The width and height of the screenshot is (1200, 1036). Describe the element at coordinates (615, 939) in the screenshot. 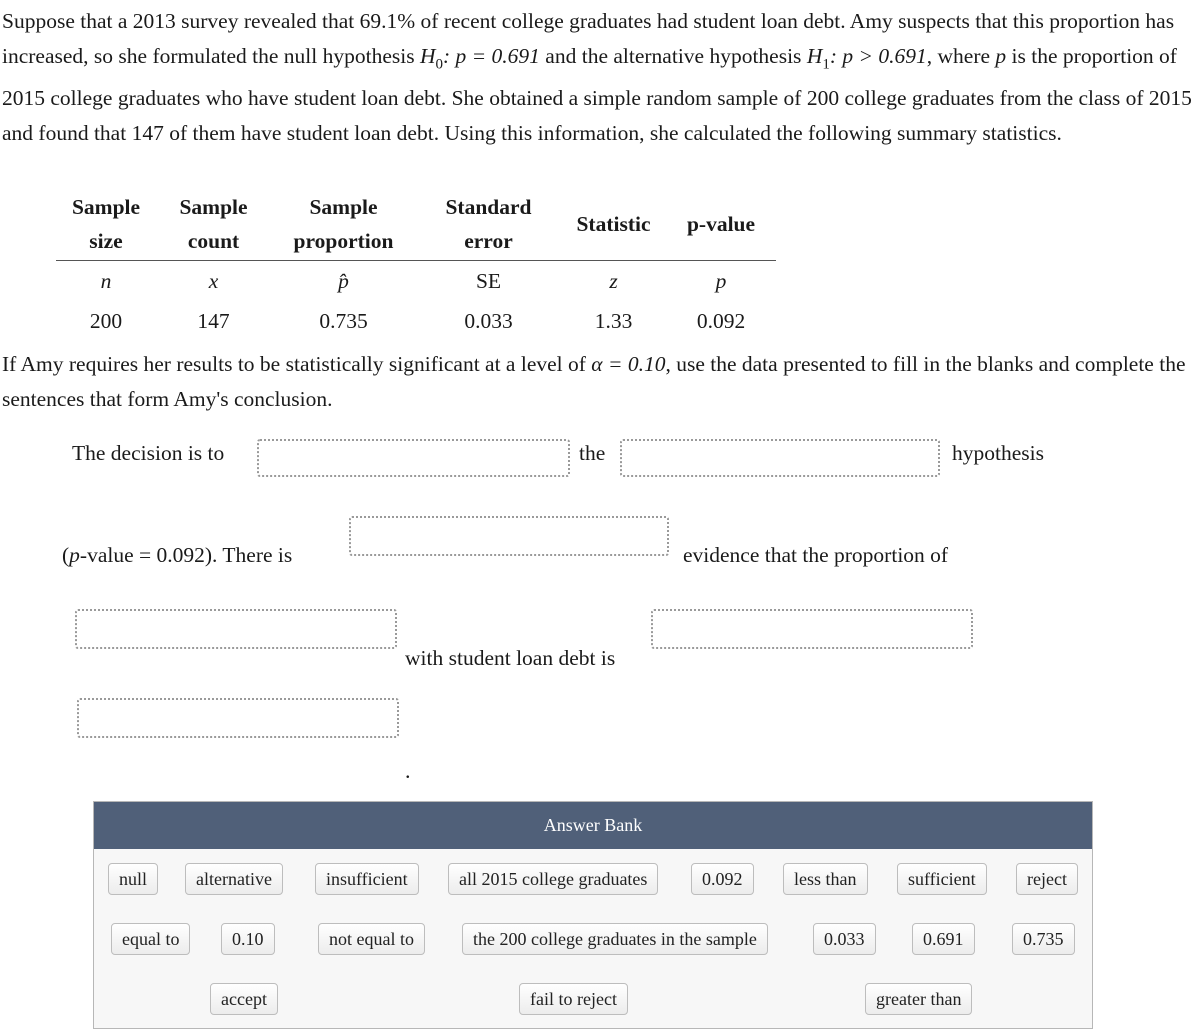

I see `answer-chip: the 200 college graduates in the sample` at that location.